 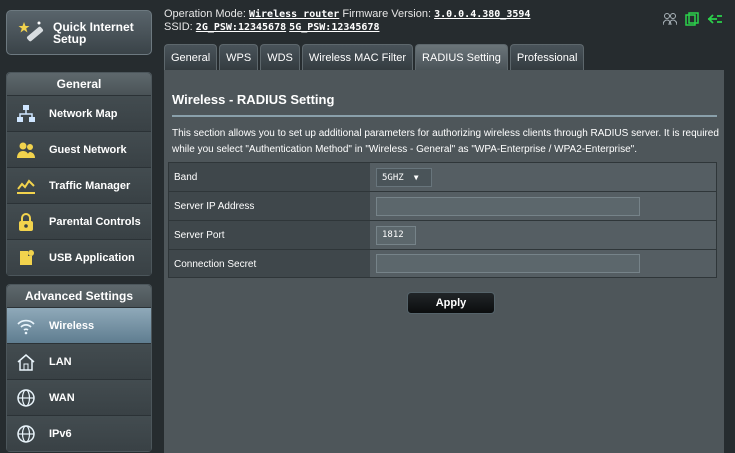 I want to click on tab-professional: Professional, so click(x=547, y=57).